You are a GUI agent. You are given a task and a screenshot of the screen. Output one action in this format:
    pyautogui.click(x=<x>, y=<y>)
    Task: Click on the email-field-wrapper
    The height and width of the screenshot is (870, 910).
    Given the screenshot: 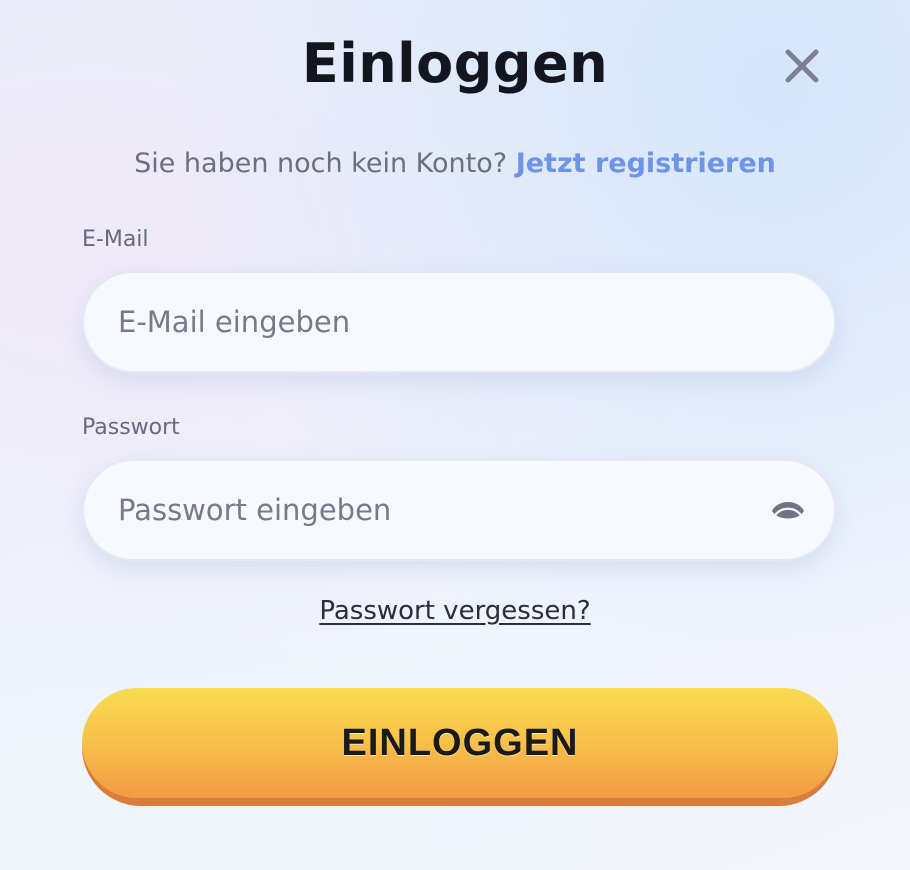 What is the action you would take?
    pyautogui.click(x=459, y=322)
    